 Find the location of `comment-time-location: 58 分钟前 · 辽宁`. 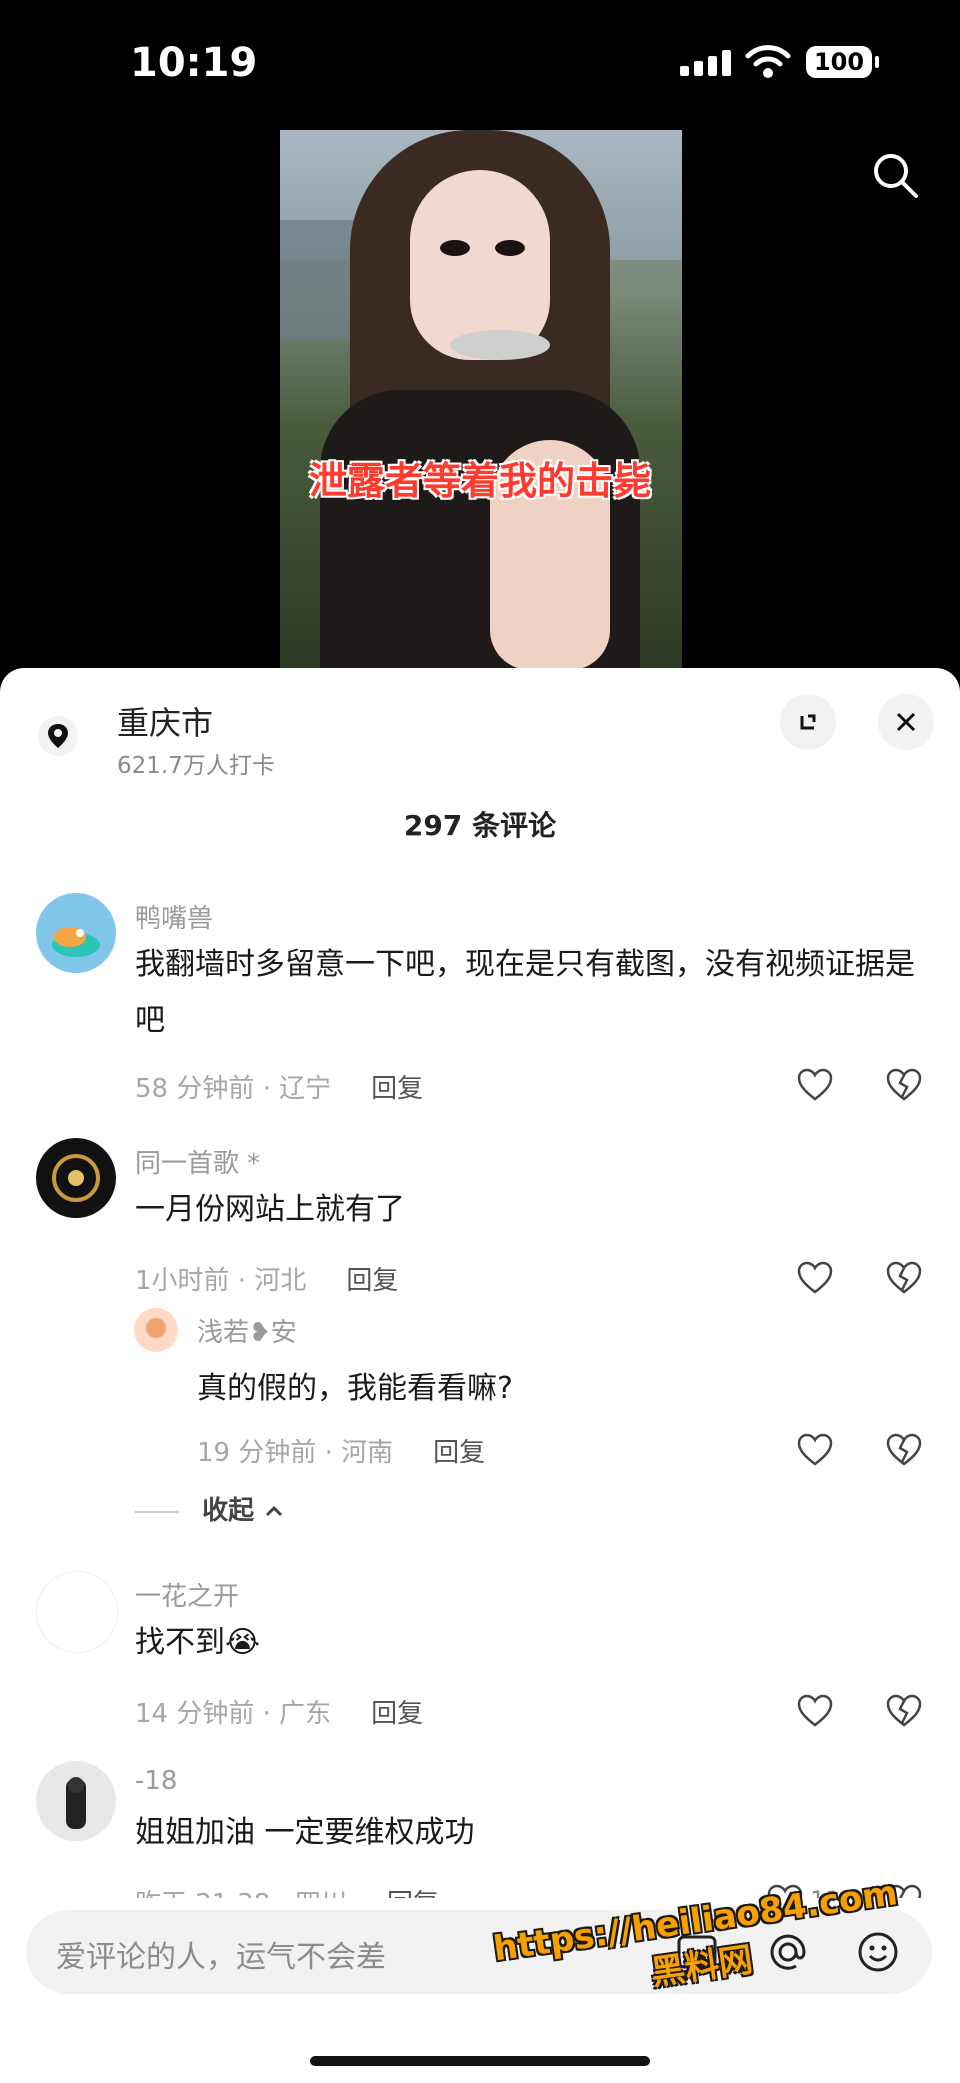

comment-time-location: 58 分钟前 · 辽宁 is located at coordinates (233, 1089).